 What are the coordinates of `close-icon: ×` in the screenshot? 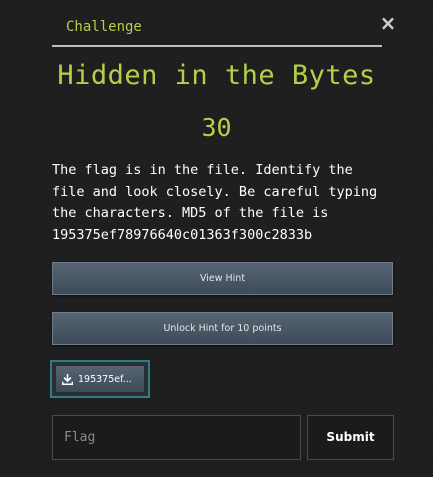 It's located at (388, 23).